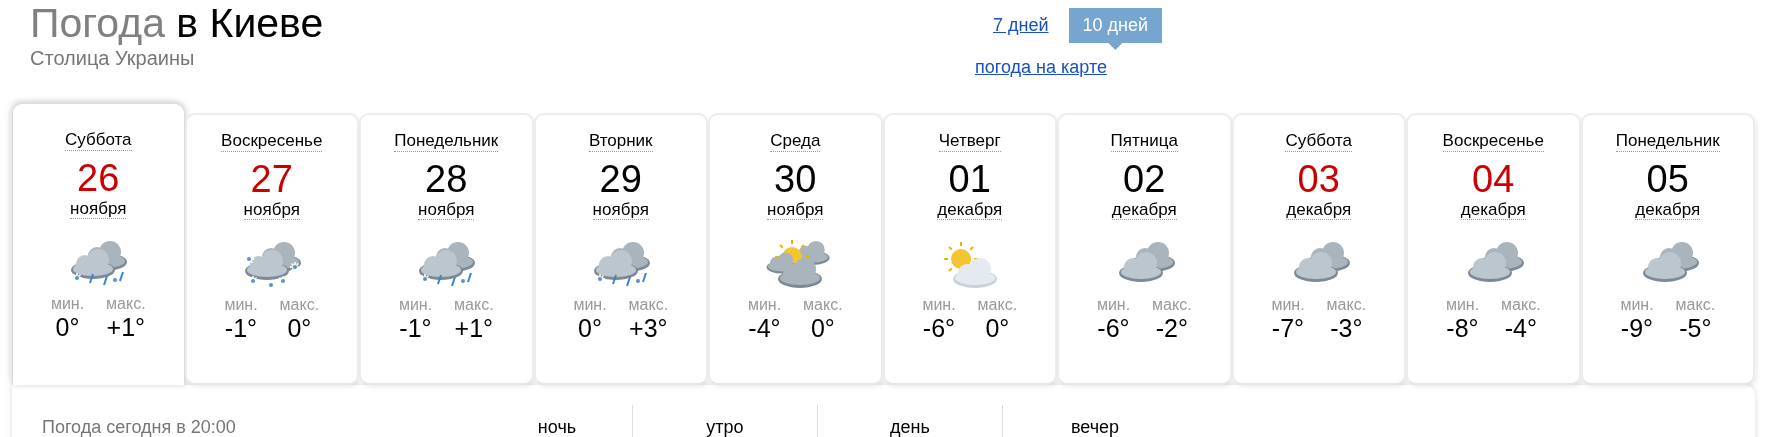 The image size is (1765, 437). I want to click on date-number: 04, so click(1493, 179).